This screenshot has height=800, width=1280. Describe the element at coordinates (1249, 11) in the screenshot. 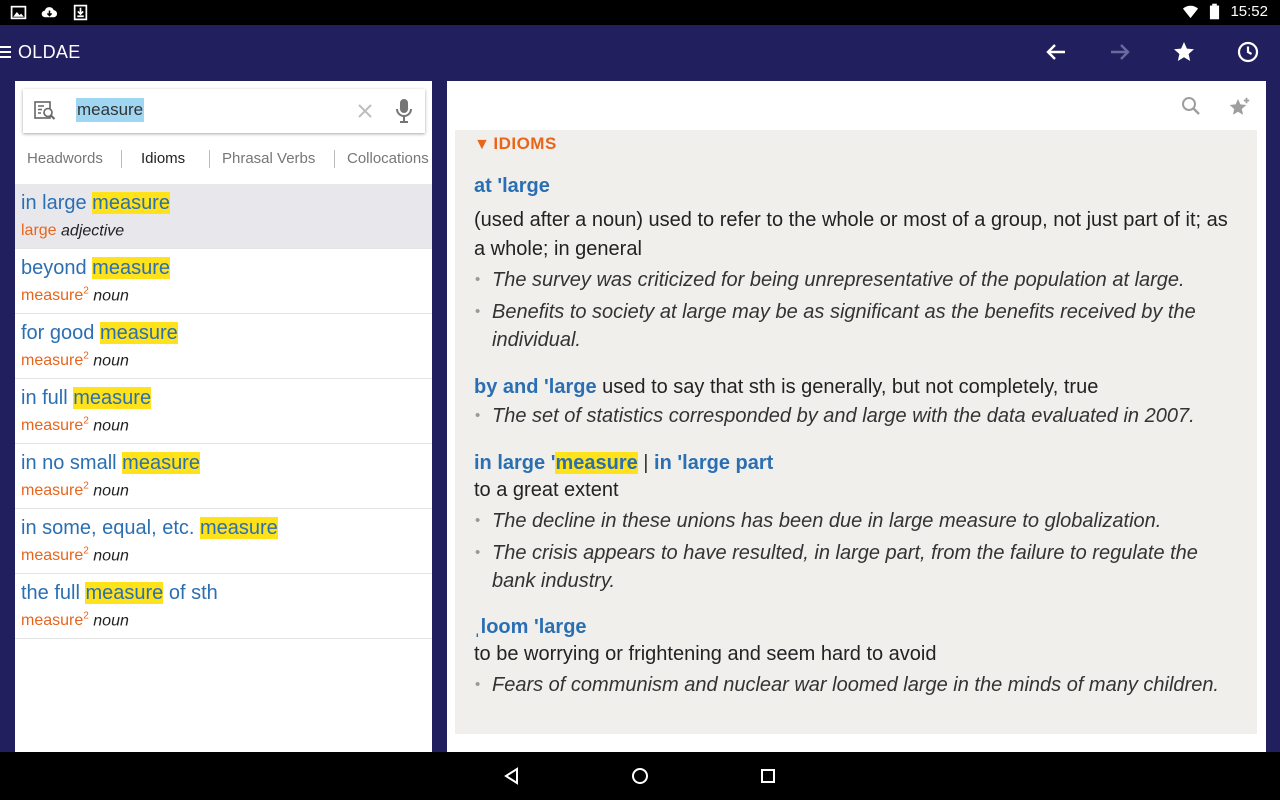

I see `status-time: 15:52` at that location.